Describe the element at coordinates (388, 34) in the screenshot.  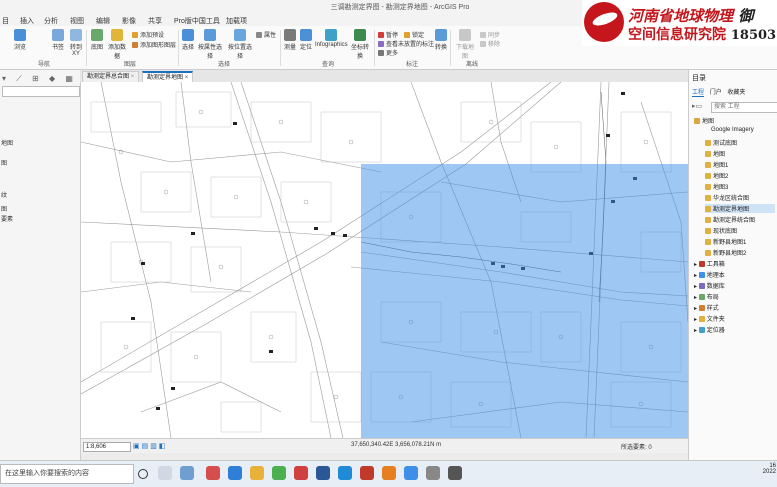
I see `pause-labeling-button: 暂停` at that location.